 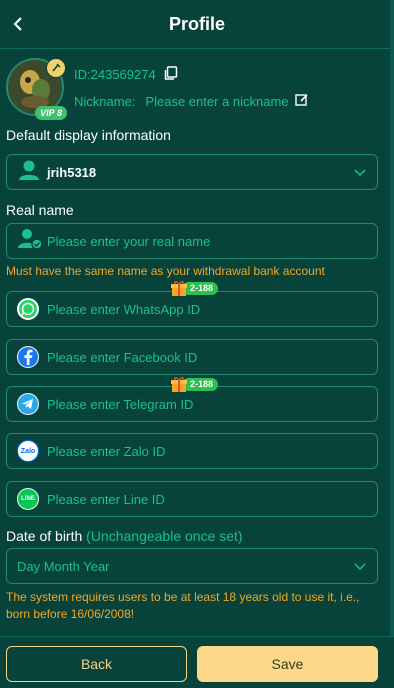 I want to click on vip-badge: VIP 8, so click(x=51, y=113).